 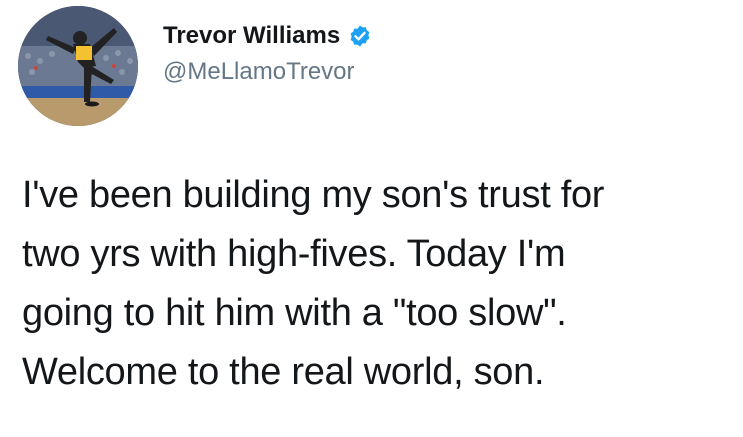 I want to click on tweet-text-line: two yrs with high-fives. Today I'm, so click(x=294, y=254).